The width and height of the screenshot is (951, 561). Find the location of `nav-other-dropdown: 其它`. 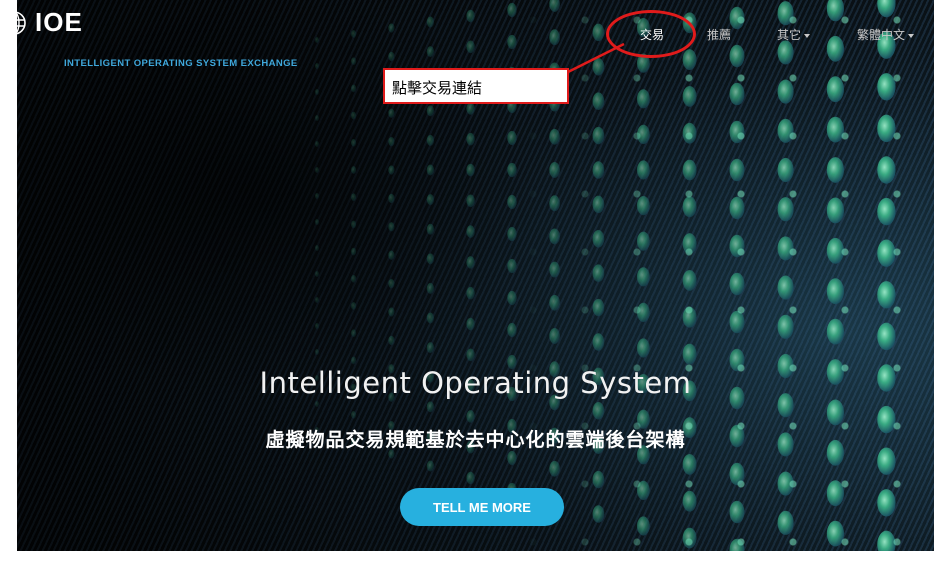

nav-other-dropdown: 其它 is located at coordinates (794, 34).